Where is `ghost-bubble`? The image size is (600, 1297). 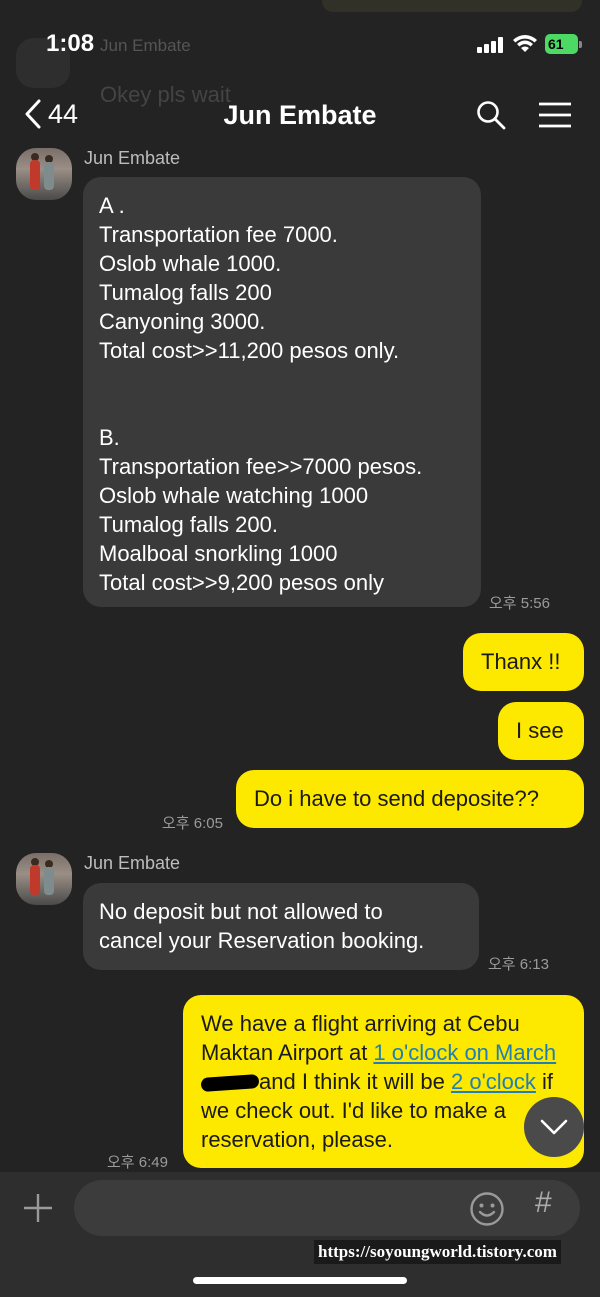 ghost-bubble is located at coordinates (452, 6).